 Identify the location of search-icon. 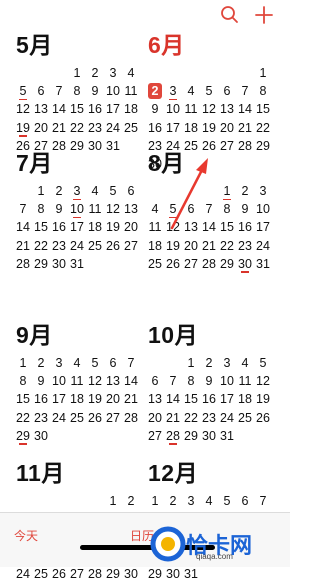
(230, 15).